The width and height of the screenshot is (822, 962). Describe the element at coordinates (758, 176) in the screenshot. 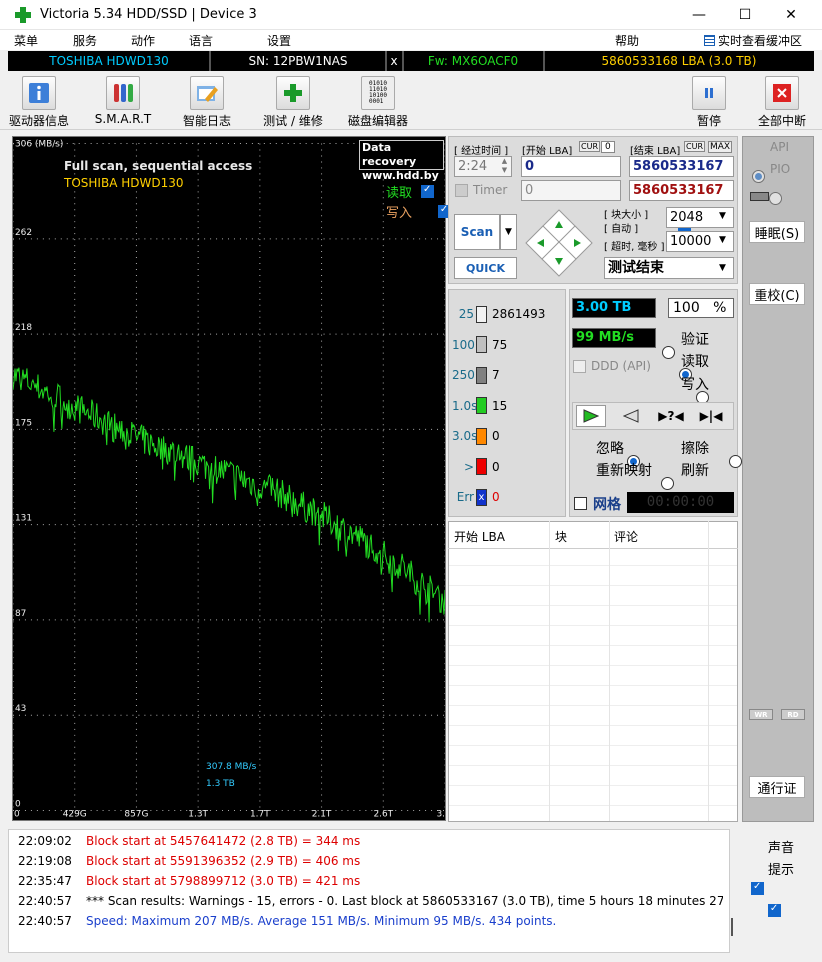

I see `api-radio` at that location.